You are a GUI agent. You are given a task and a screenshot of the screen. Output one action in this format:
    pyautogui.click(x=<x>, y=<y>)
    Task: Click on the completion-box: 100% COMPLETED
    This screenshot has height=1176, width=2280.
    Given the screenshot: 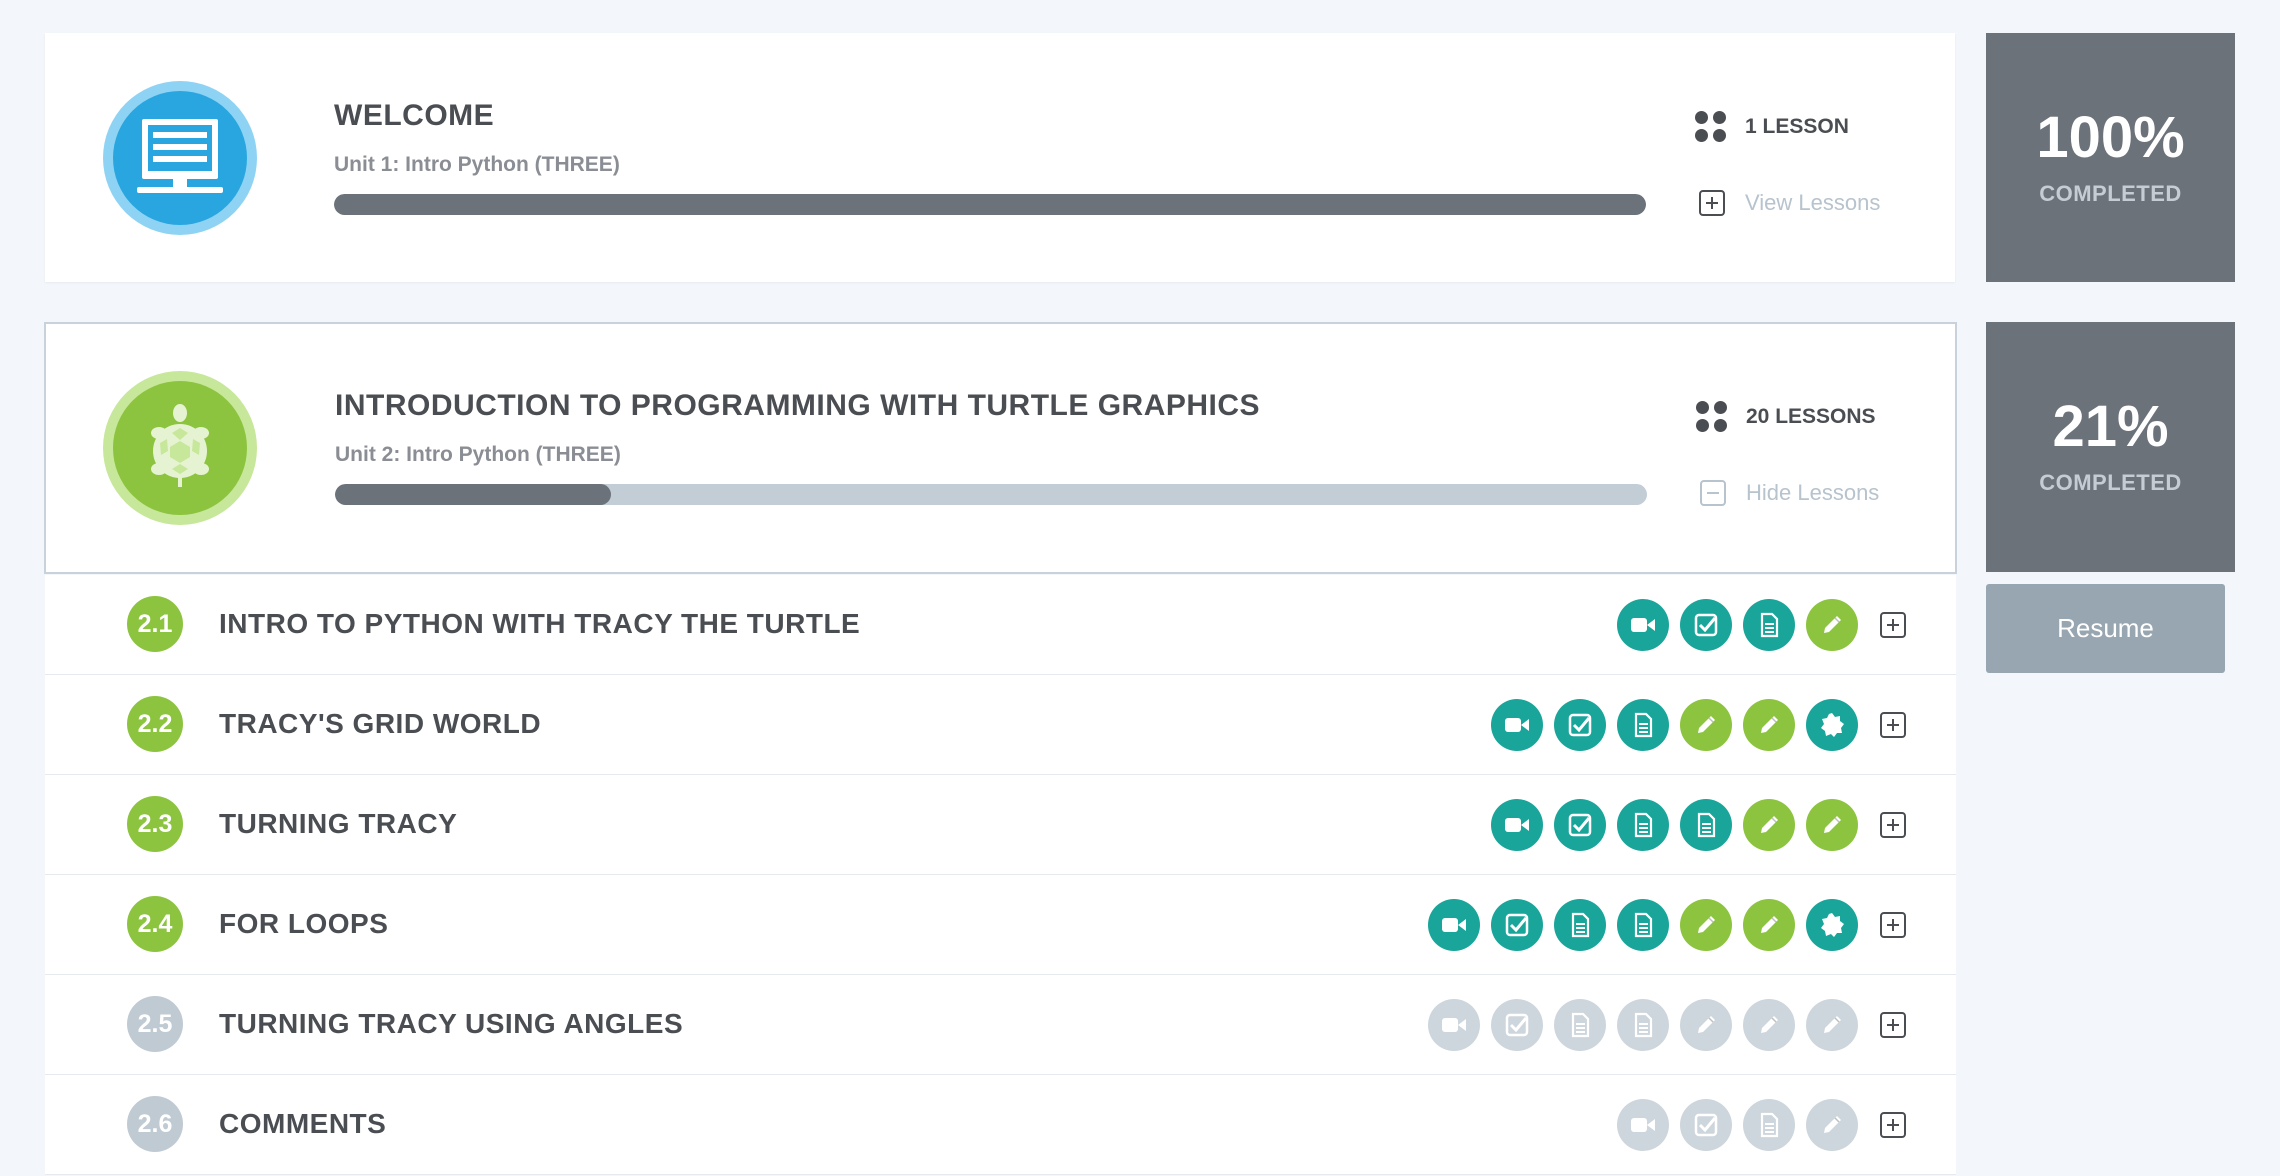 What is the action you would take?
    pyautogui.click(x=2110, y=157)
    